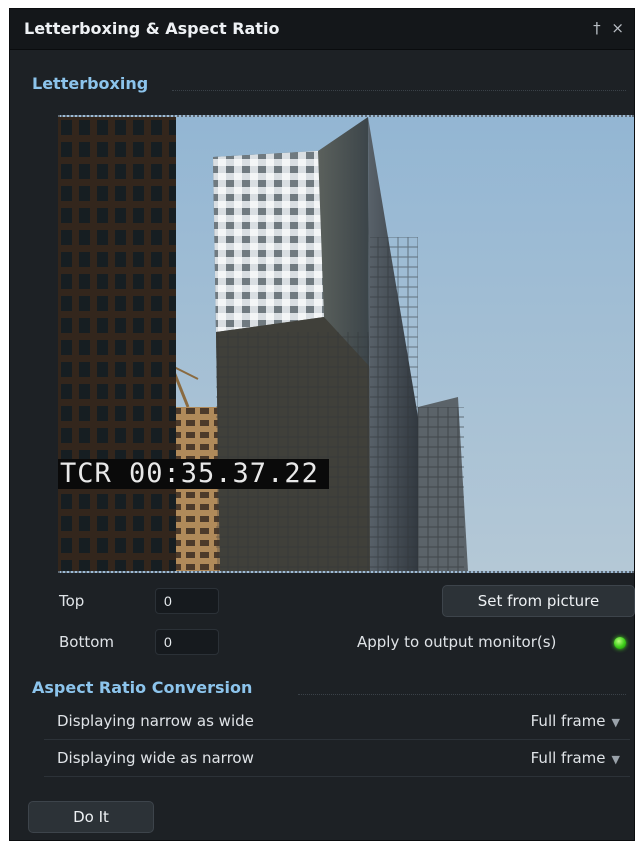 This screenshot has height=842, width=637. What do you see at coordinates (187, 642) in the screenshot?
I see `bottom-input` at bounding box center [187, 642].